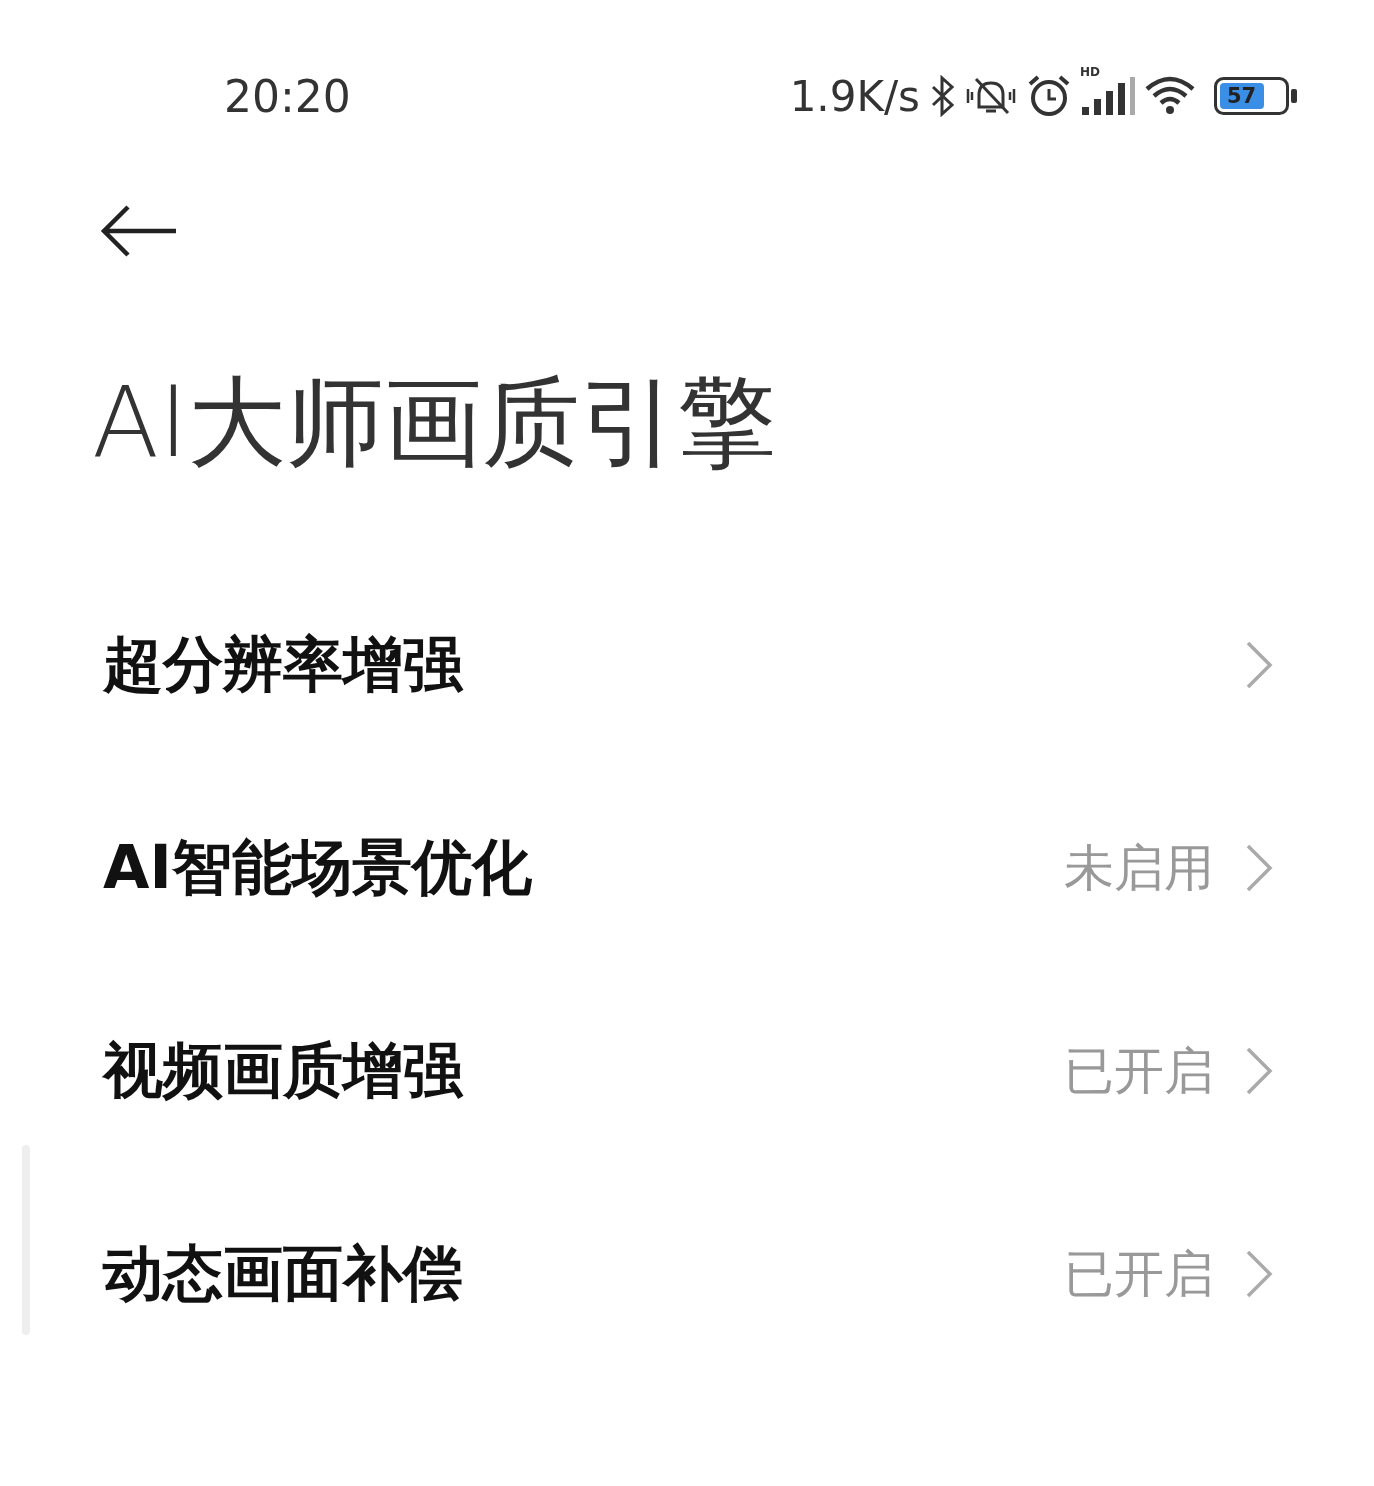 The image size is (1374, 1486). Describe the element at coordinates (1090, 72) in the screenshot. I see `hd-label: HD` at that location.